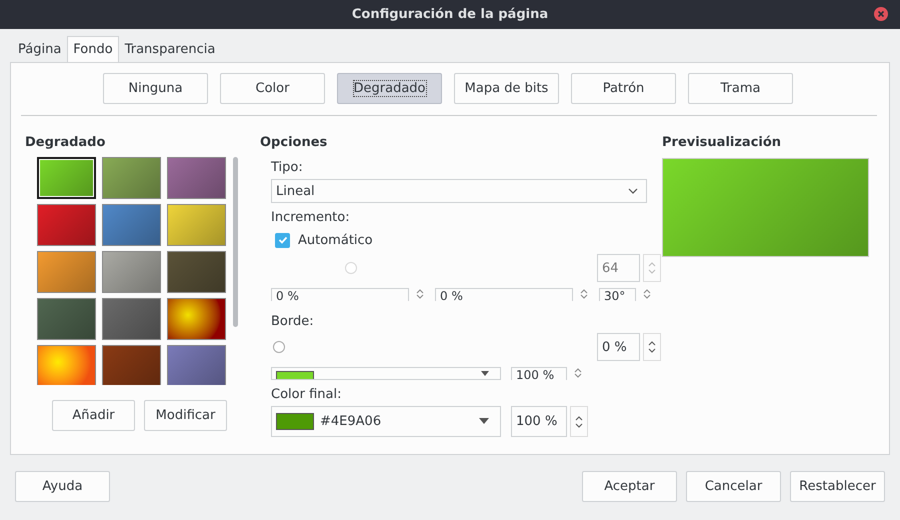 Image resolution: width=900 pixels, height=520 pixels. I want to click on end-color-dropdown: #4E9A06, so click(386, 421).